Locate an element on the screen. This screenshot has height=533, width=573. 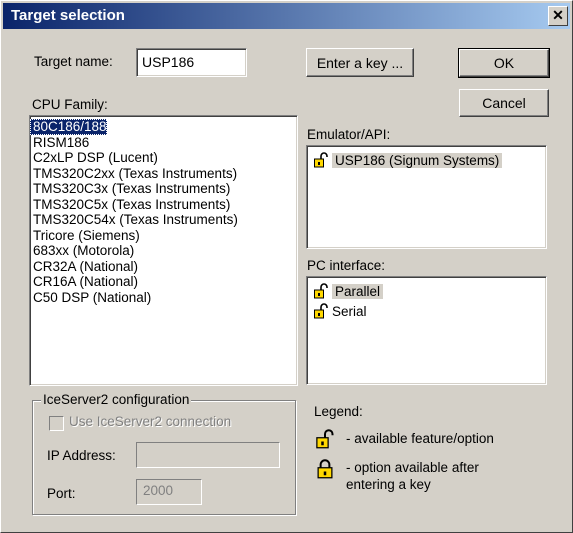
close-icon: ✕ is located at coordinates (558, 15).